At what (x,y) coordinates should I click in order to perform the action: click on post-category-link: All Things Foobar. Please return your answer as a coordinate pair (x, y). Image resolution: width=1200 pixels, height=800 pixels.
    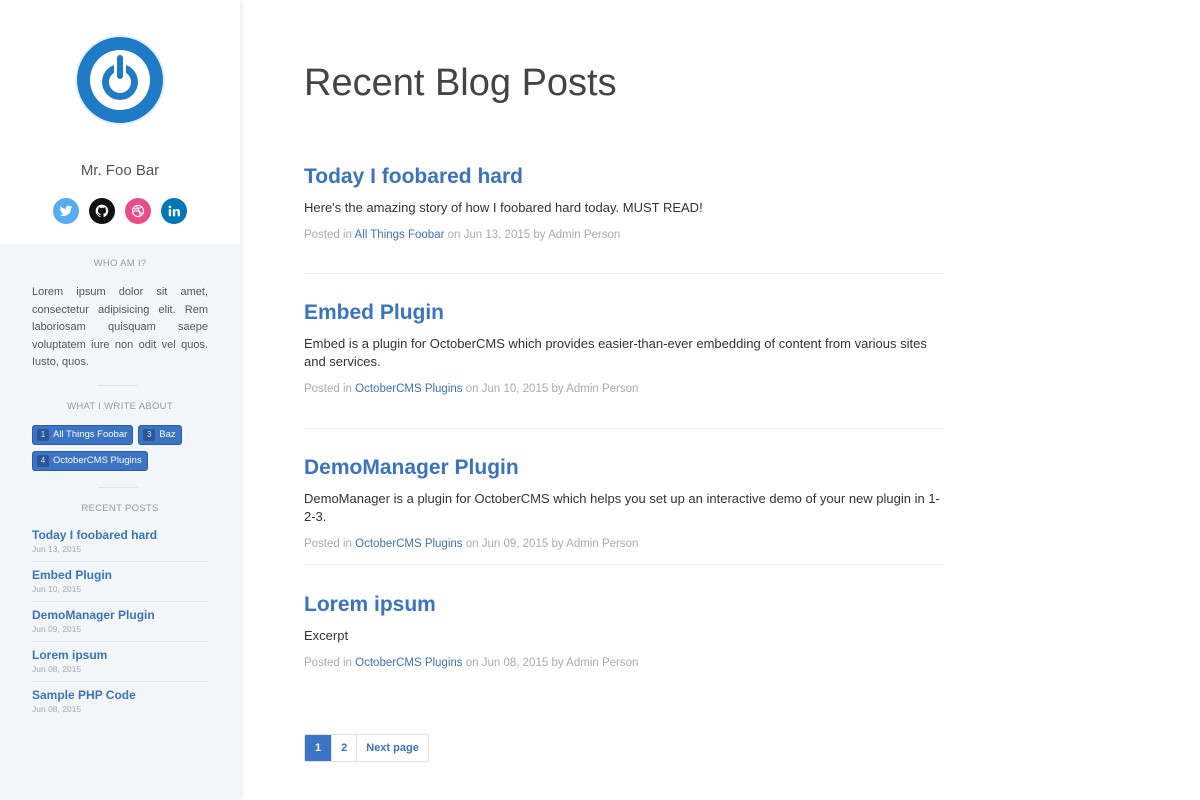
    Looking at the image, I should click on (400, 235).